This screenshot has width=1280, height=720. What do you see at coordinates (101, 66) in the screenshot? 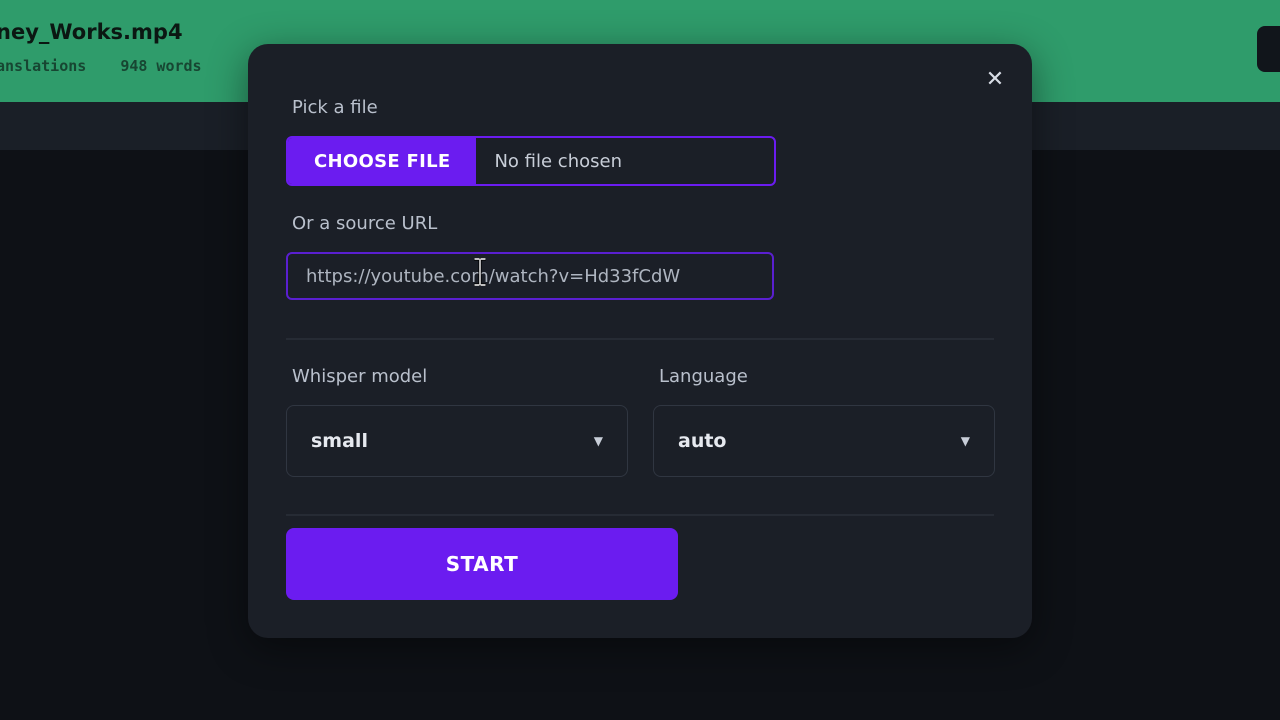
I see `file-meta: anslations 948 words` at bounding box center [101, 66].